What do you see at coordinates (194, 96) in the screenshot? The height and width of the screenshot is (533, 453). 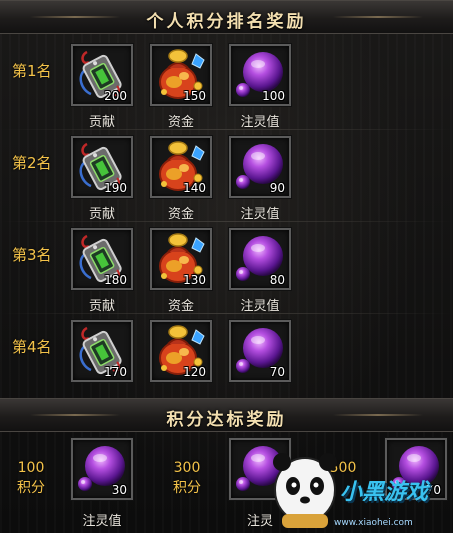 I see `item-count: 150` at bounding box center [194, 96].